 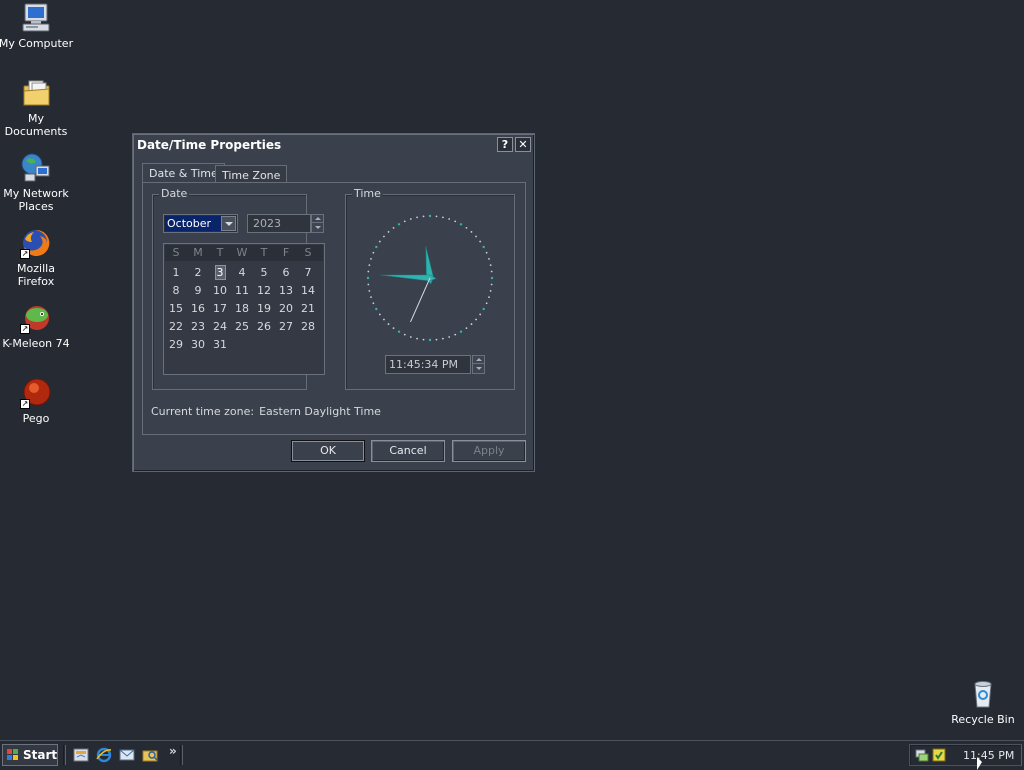 I want to click on calendar-day: 23, so click(x=198, y=327).